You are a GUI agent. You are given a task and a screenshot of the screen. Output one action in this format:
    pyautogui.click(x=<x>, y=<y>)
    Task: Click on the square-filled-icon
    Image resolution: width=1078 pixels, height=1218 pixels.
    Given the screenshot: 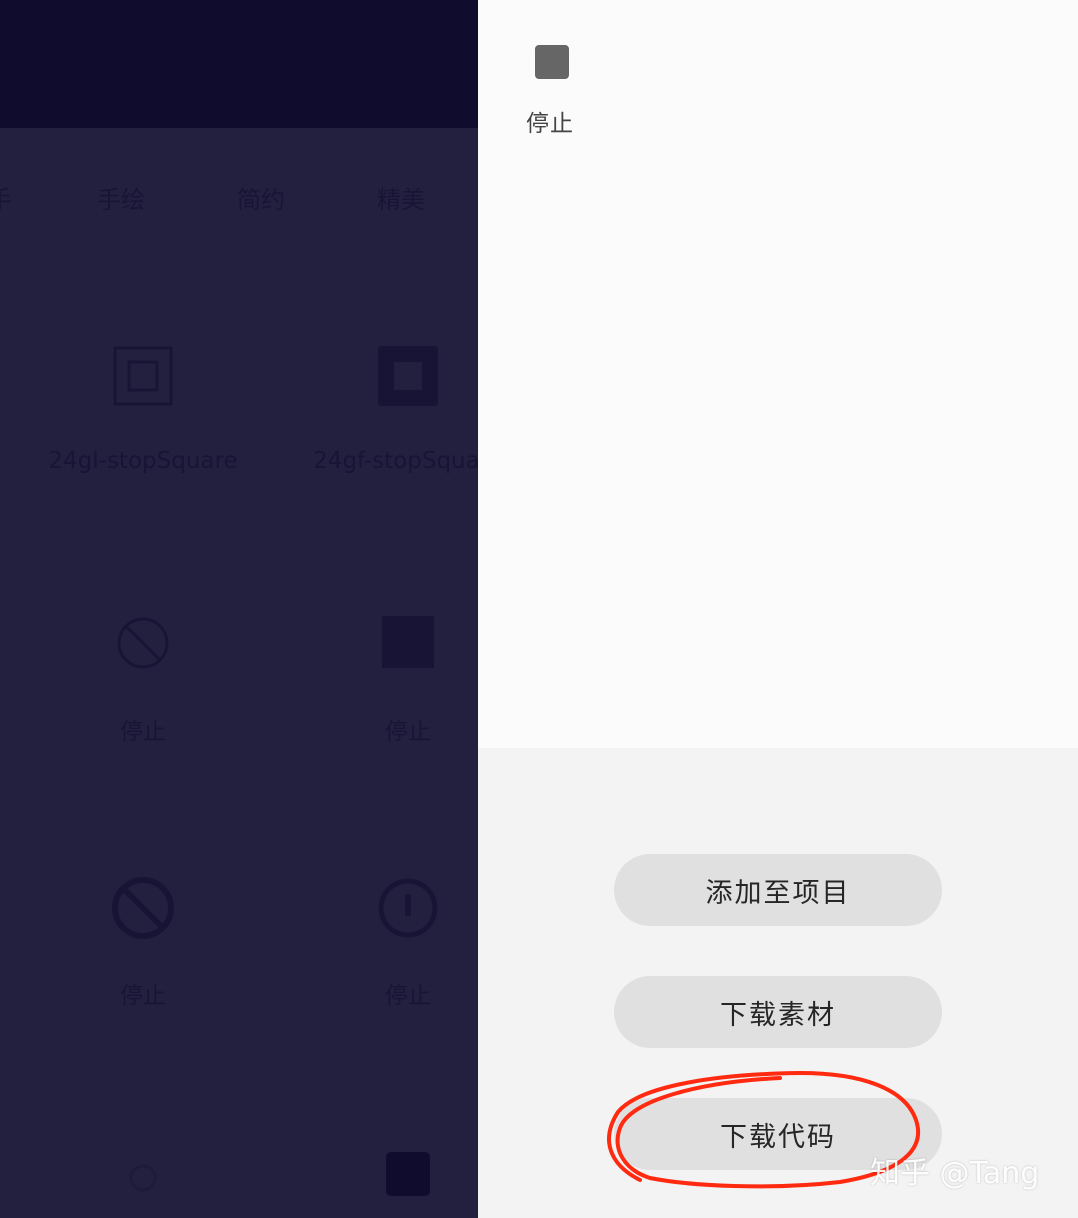 What is the action you would take?
    pyautogui.click(x=408, y=376)
    